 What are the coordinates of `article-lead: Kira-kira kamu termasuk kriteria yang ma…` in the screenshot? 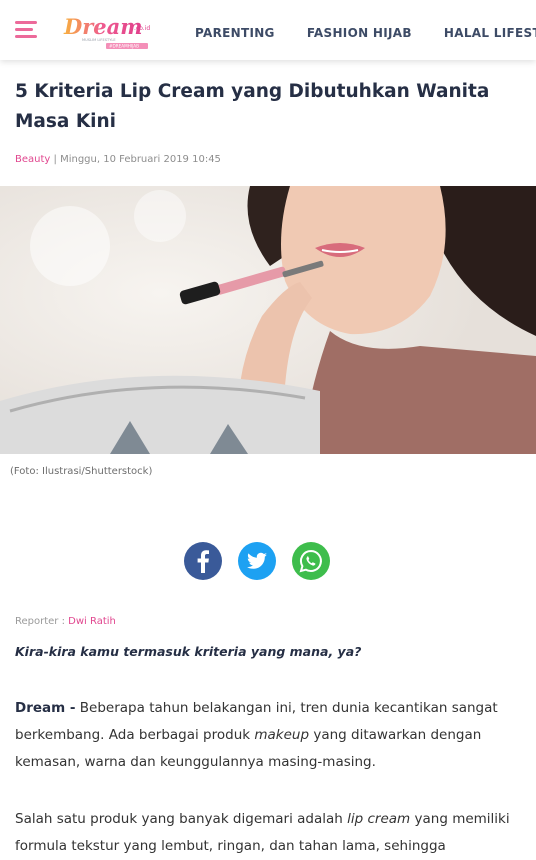 It's located at (188, 651).